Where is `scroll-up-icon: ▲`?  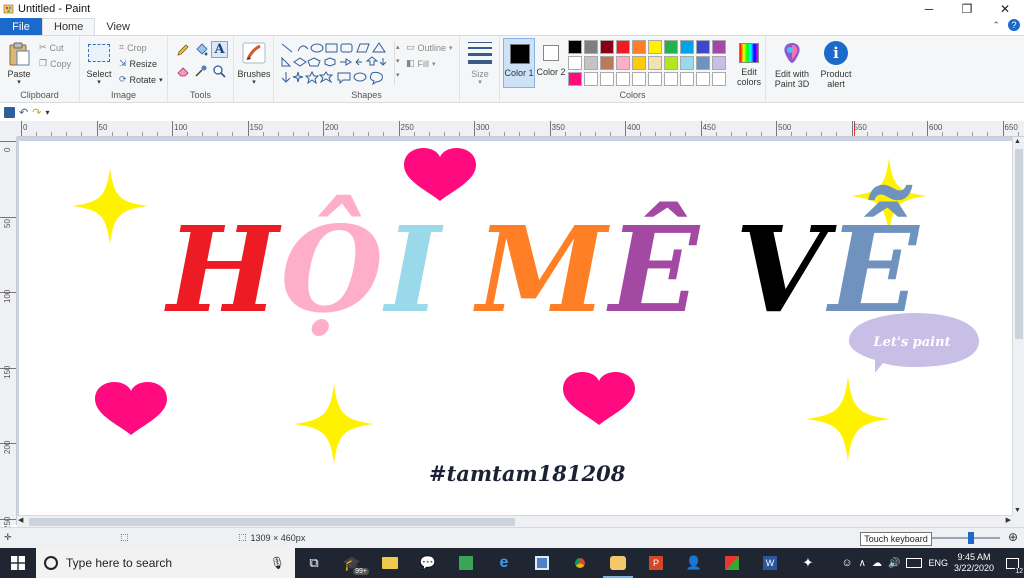
scroll-up-icon: ▲ is located at coordinates (1017, 141).